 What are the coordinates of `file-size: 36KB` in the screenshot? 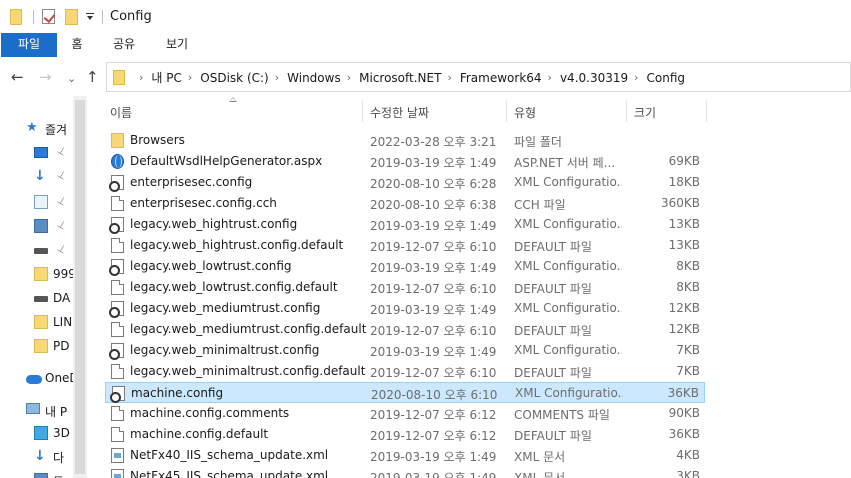 It's located at (684, 434).